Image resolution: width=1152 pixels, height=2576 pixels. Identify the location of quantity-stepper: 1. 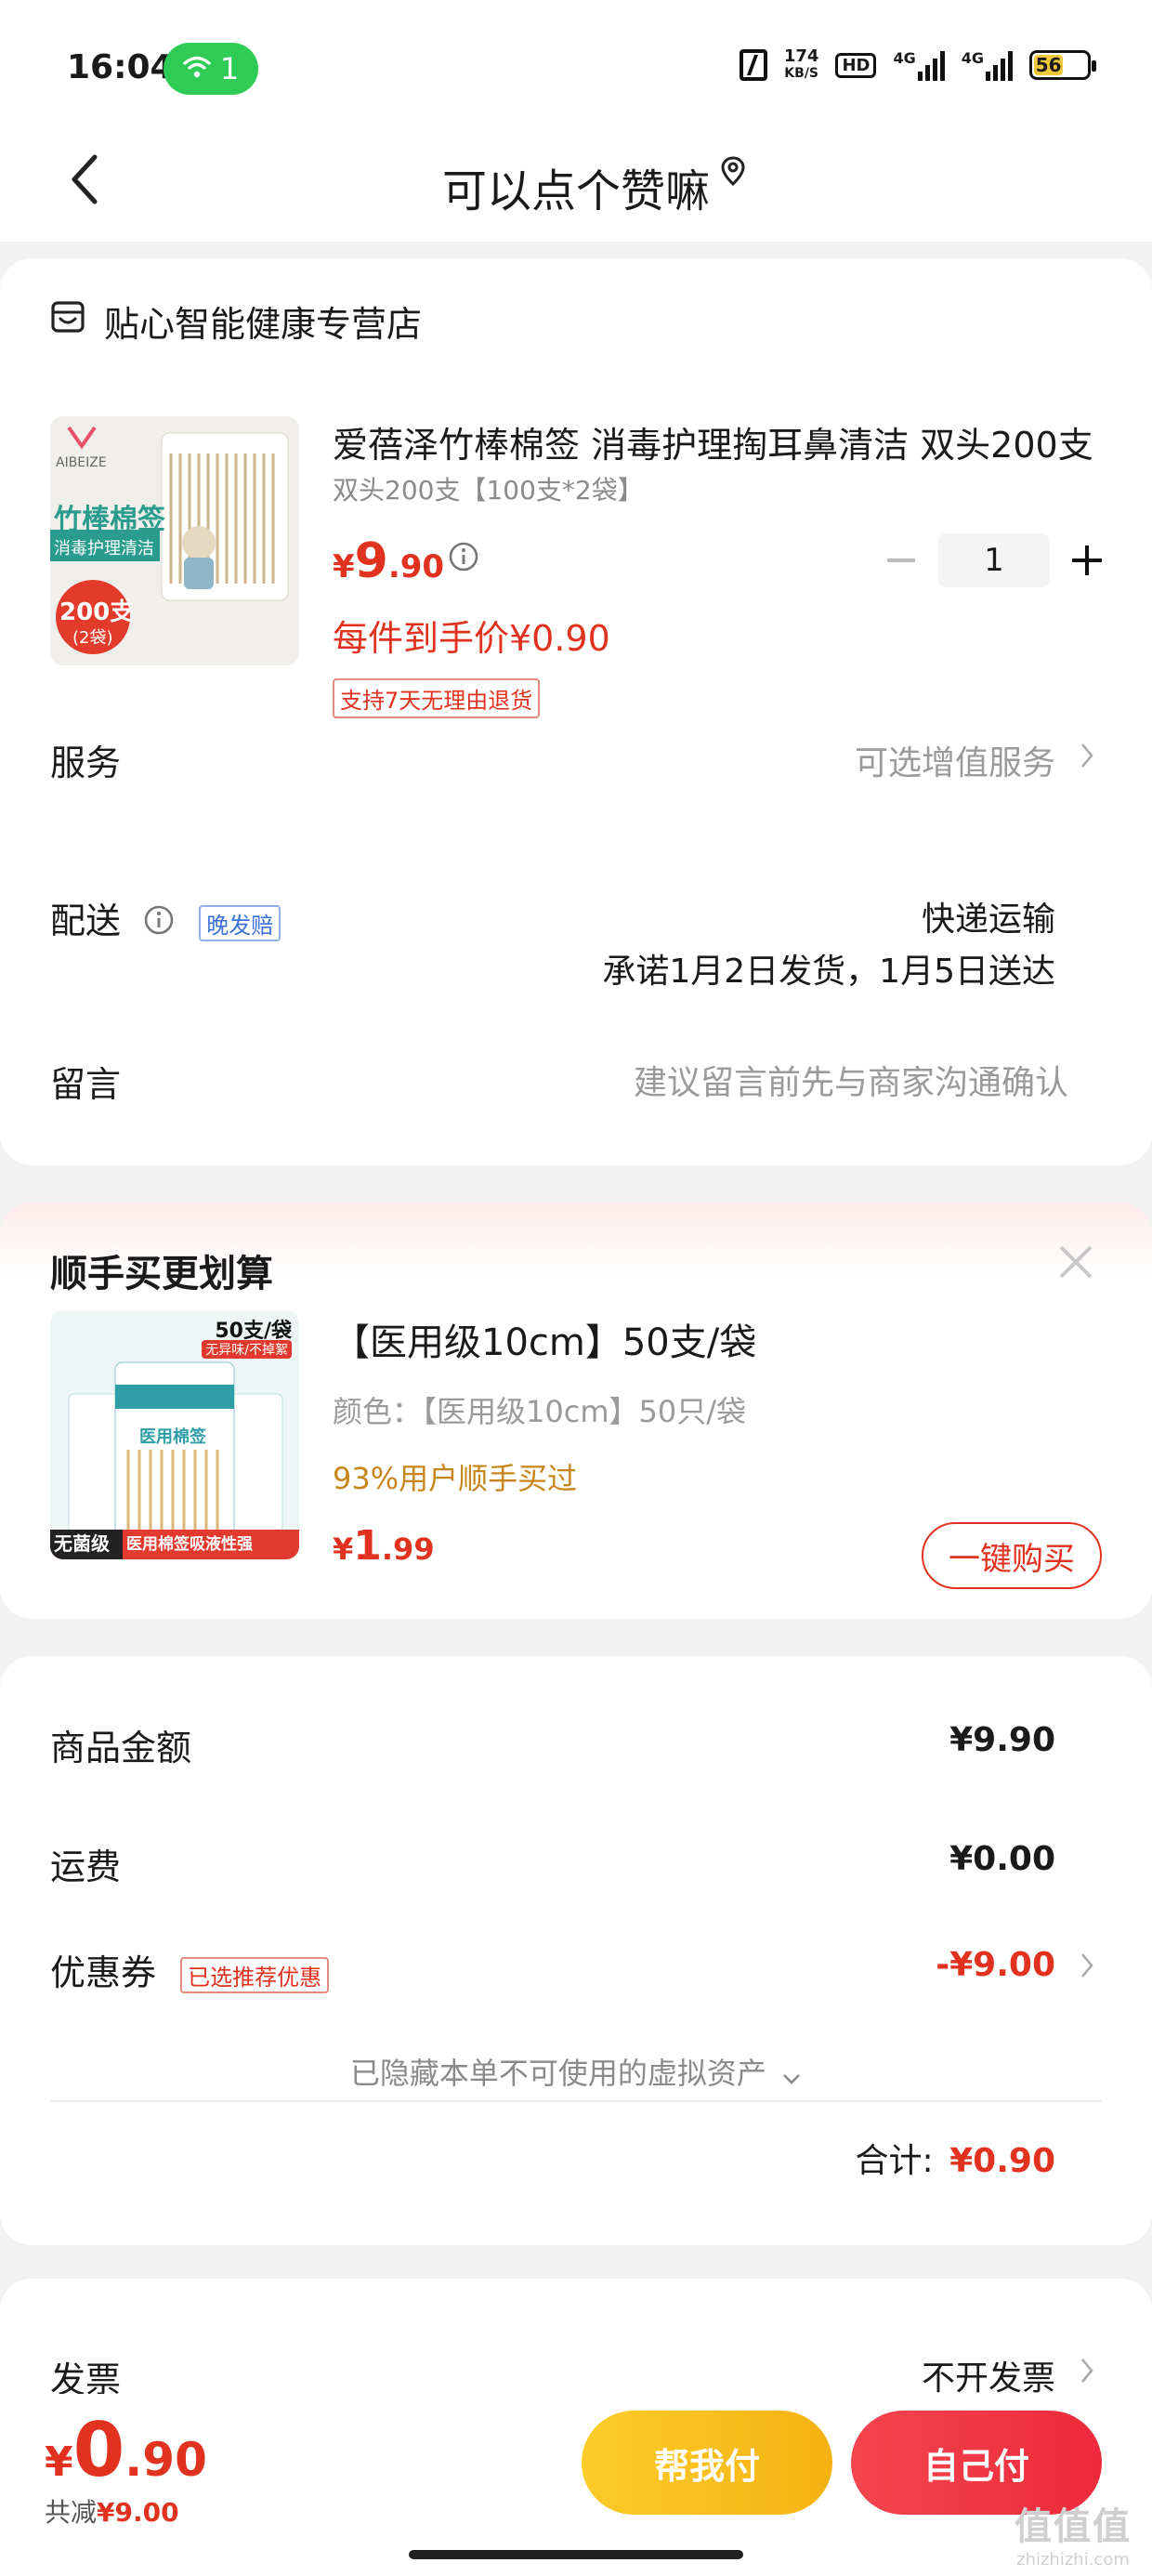
(994, 560).